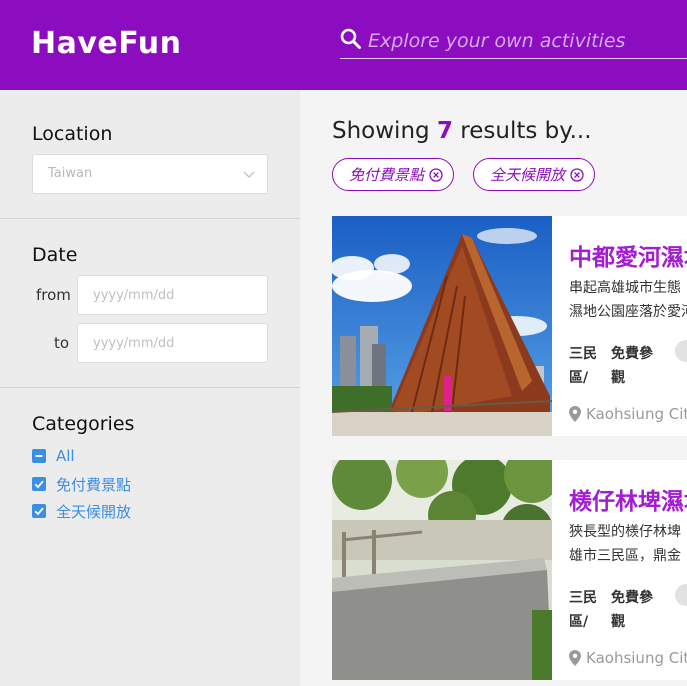 The image size is (687, 686). I want to click on category-allday: 全天候開放, so click(82, 511).